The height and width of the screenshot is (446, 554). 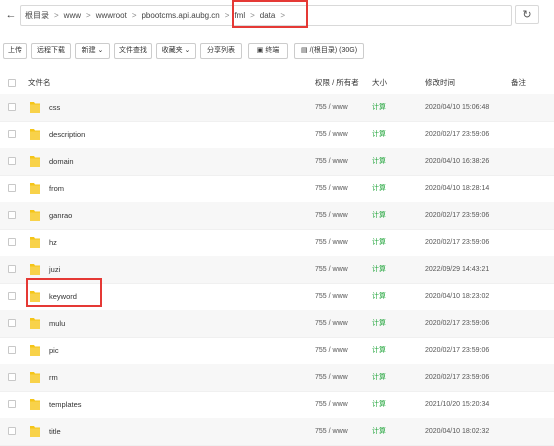 What do you see at coordinates (268, 51) in the screenshot?
I see `terminal-button: ▣ 终端` at bounding box center [268, 51].